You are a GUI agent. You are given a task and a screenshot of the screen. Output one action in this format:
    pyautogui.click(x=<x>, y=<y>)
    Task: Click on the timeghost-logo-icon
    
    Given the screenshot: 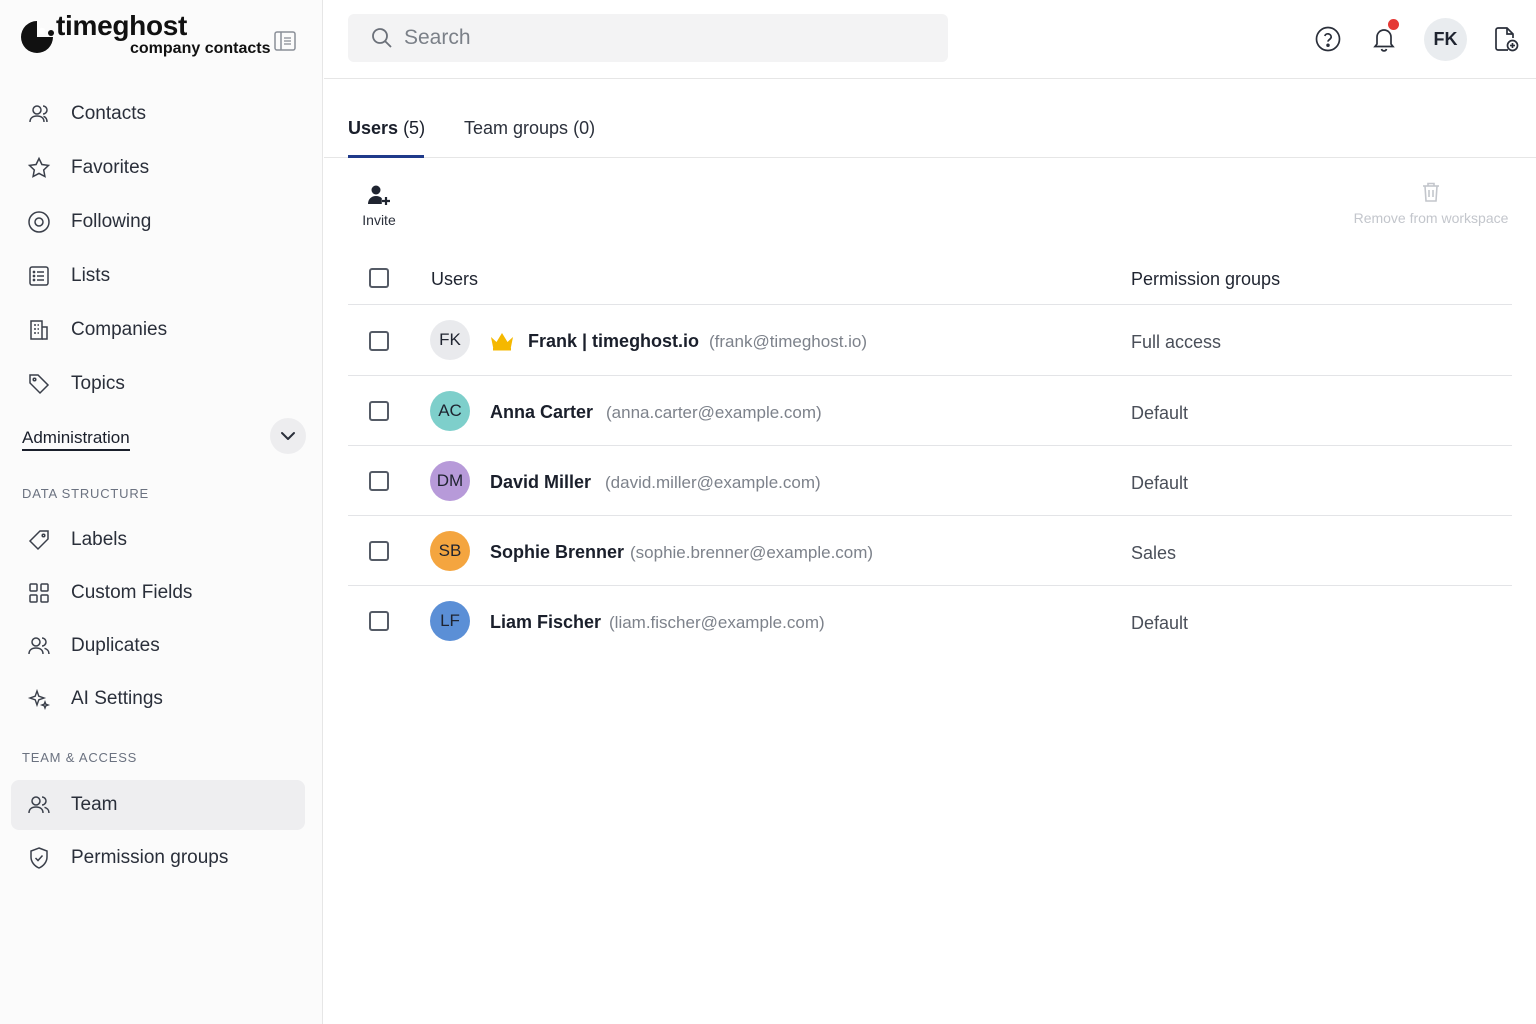 What is the action you would take?
    pyautogui.click(x=37, y=37)
    